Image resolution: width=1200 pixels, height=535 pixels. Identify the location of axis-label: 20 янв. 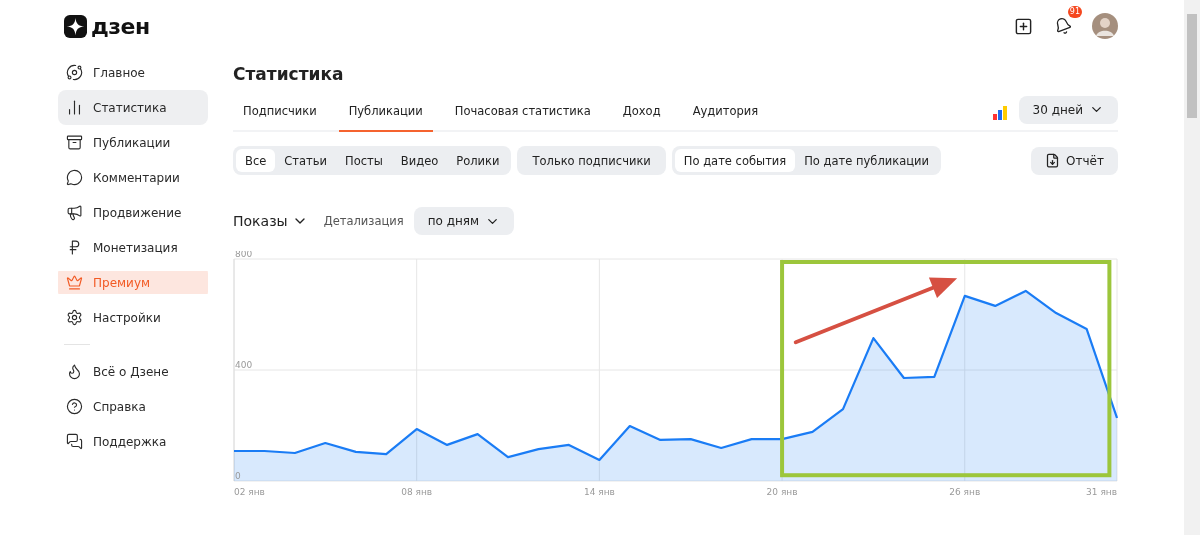
(782, 492).